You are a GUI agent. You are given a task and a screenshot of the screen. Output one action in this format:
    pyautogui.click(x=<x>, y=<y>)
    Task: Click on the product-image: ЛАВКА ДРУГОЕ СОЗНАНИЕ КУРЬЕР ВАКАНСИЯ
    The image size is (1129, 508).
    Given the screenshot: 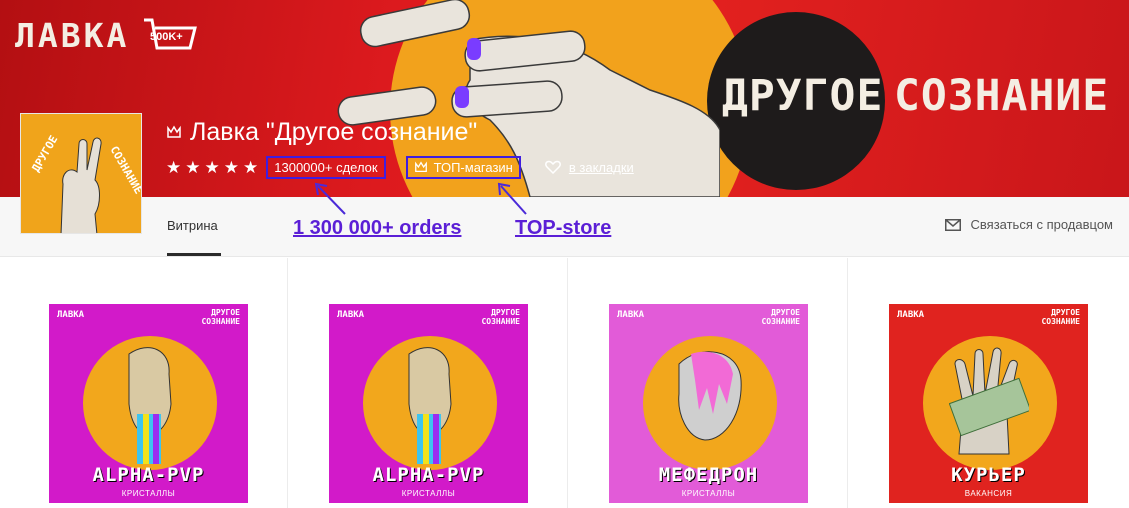 What is the action you would take?
    pyautogui.click(x=988, y=403)
    